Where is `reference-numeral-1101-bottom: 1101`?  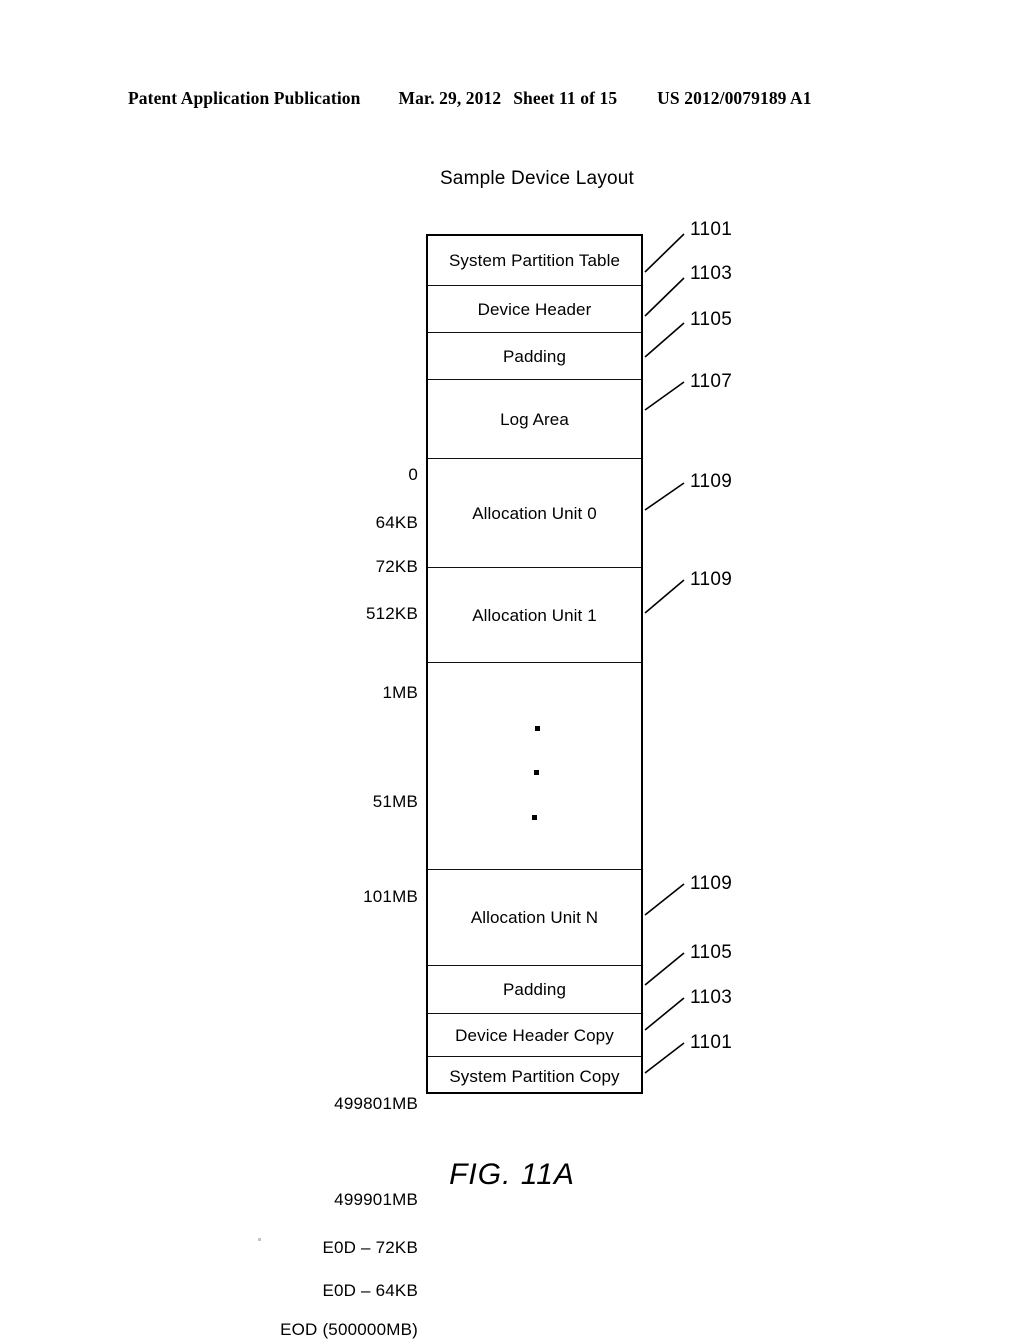 reference-numeral-1101-bottom: 1101 is located at coordinates (711, 1042).